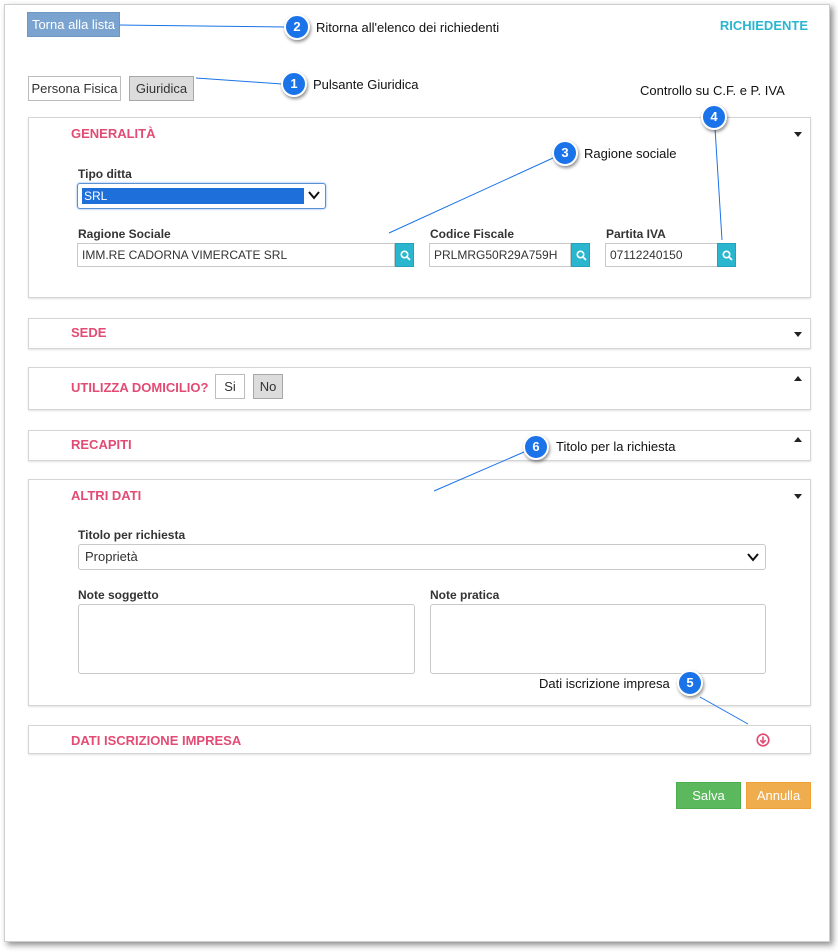 Image resolution: width=838 pixels, height=952 pixels. What do you see at coordinates (616, 446) in the screenshot?
I see `annotation-text-6: Titolo per la richiesta` at bounding box center [616, 446].